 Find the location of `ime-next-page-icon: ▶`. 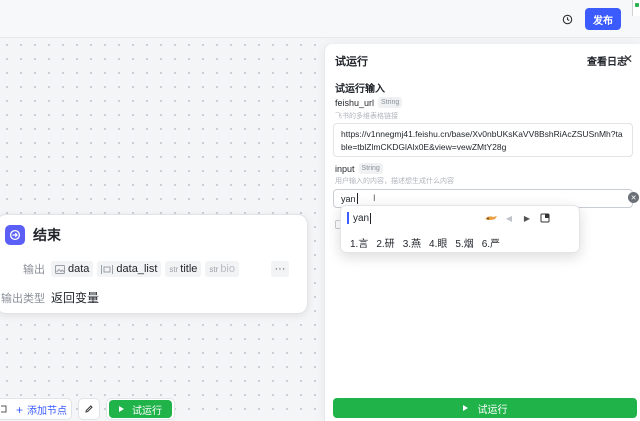

ime-next-page-icon: ▶ is located at coordinates (527, 218).